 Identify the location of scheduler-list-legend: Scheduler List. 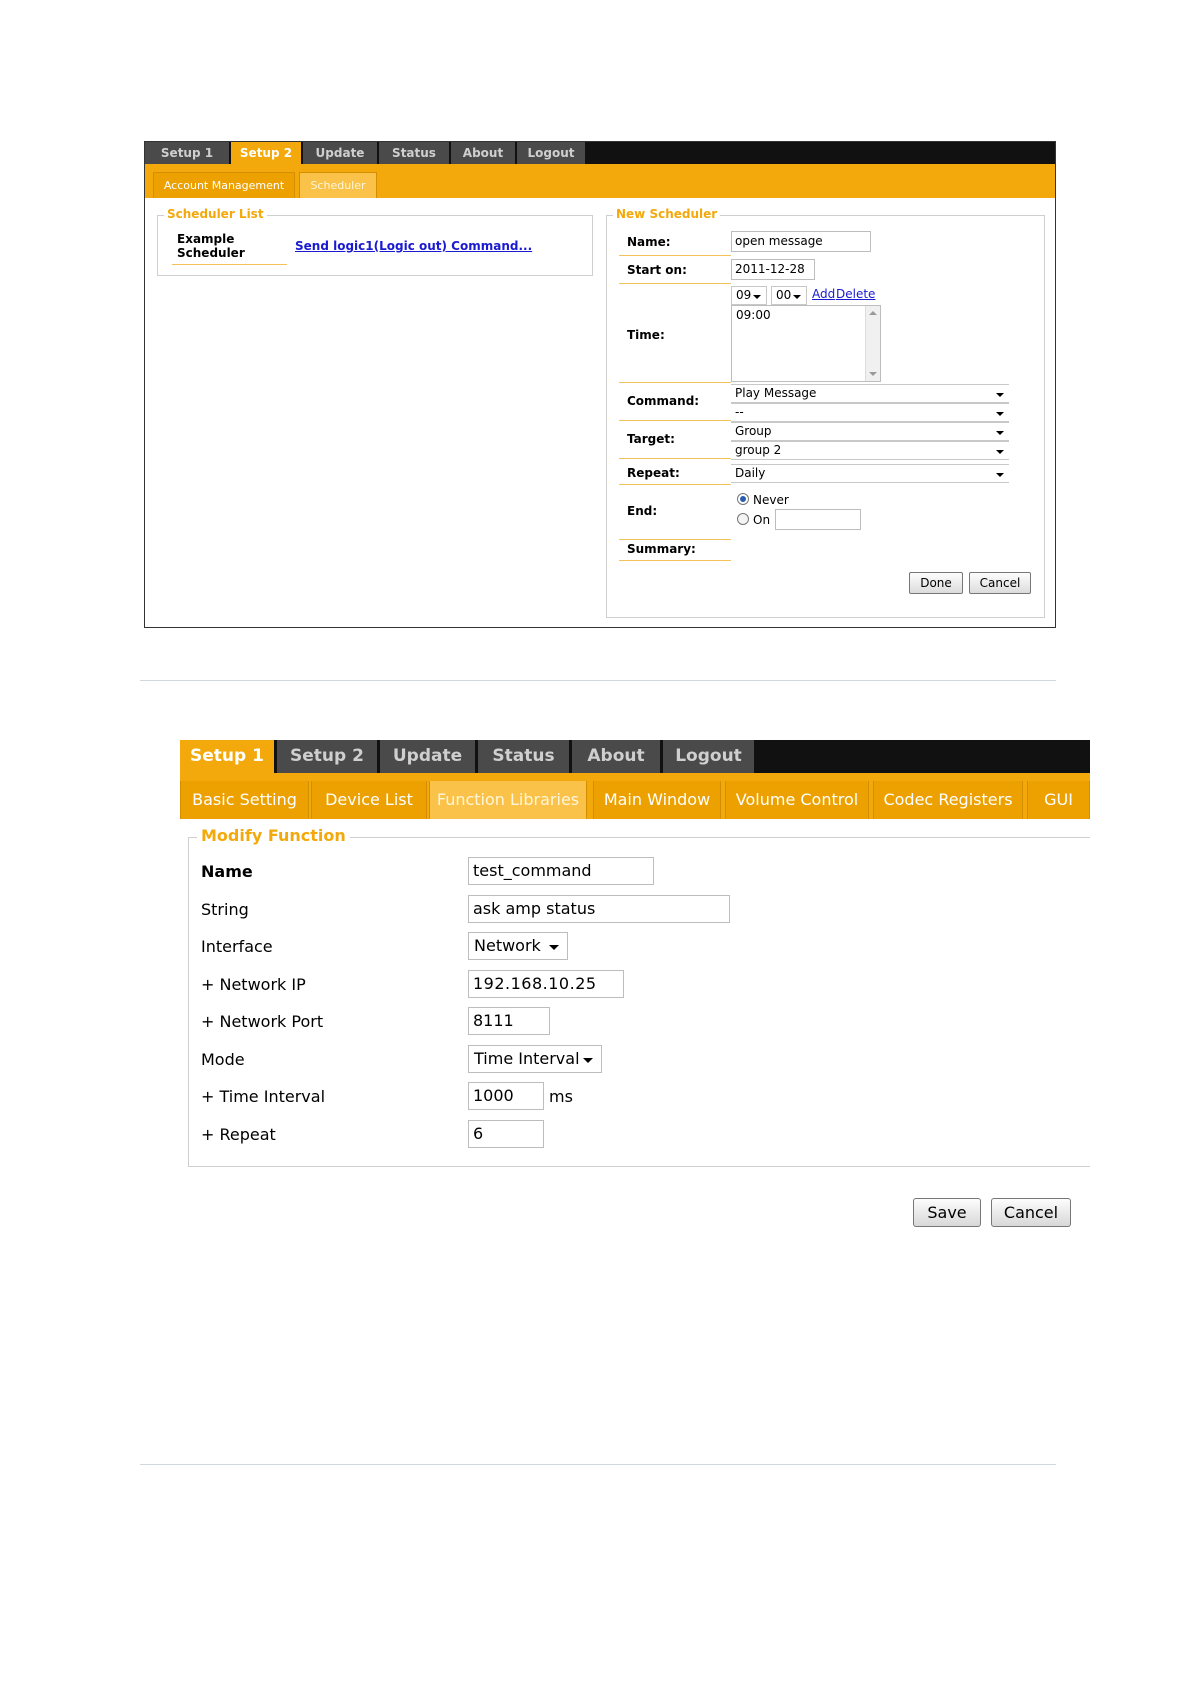
(215, 214).